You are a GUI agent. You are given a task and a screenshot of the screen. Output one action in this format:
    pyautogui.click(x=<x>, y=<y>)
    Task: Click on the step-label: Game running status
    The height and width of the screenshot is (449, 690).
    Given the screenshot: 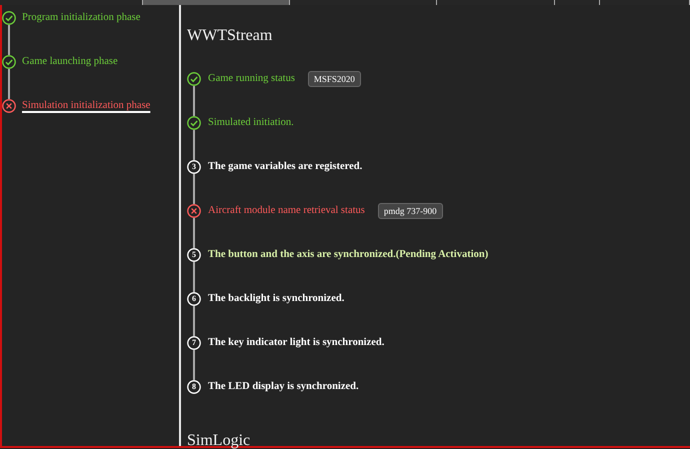 What is the action you would take?
    pyautogui.click(x=251, y=79)
    